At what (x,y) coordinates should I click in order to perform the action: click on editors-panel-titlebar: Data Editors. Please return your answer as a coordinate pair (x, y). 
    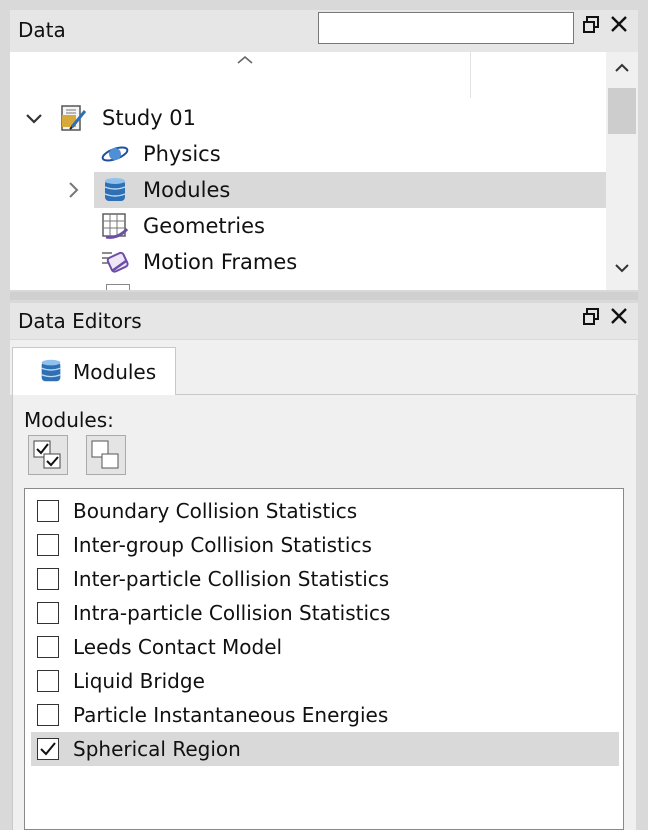
    Looking at the image, I should click on (324, 321).